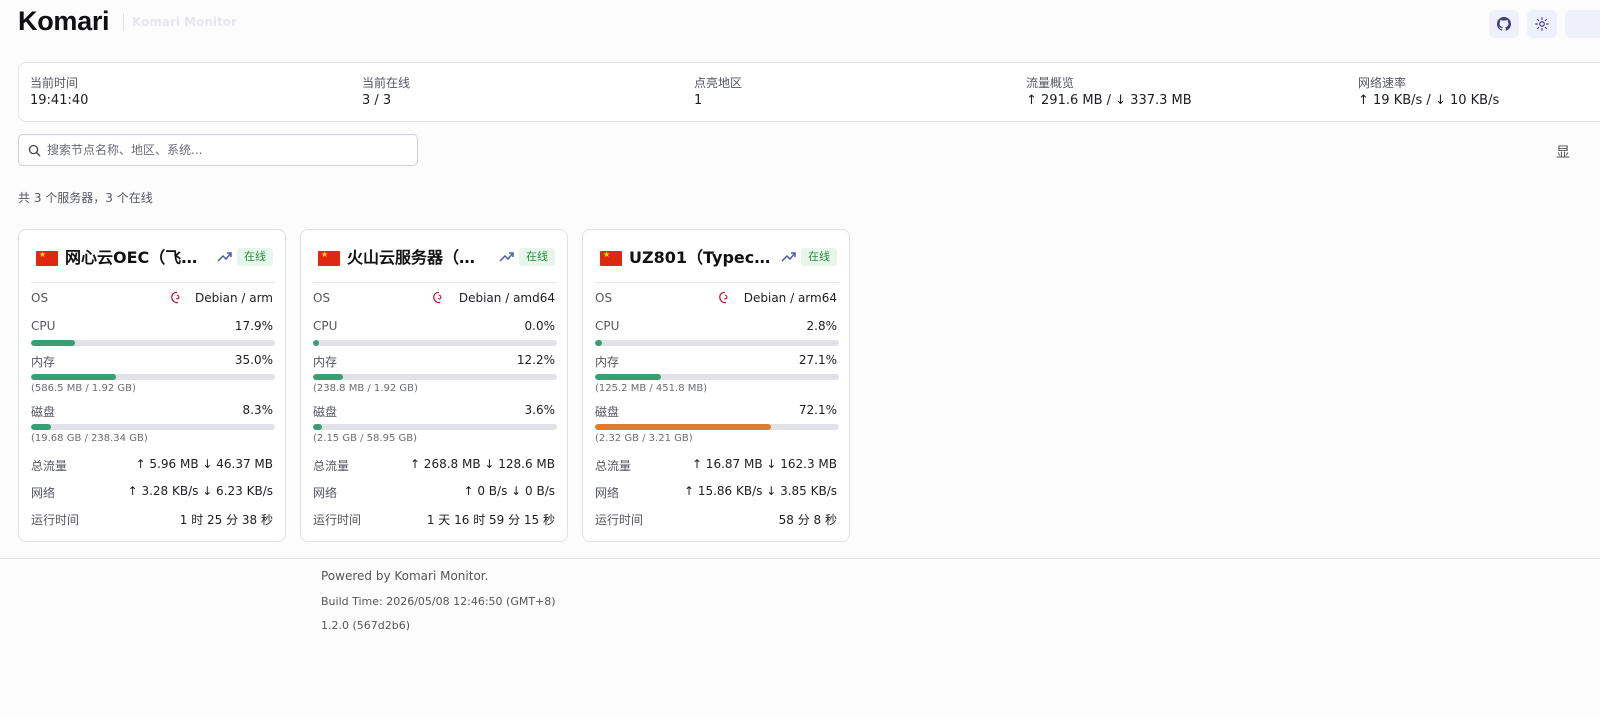  Describe the element at coordinates (253, 326) in the screenshot. I see `cpu-value: 17.9%` at that location.